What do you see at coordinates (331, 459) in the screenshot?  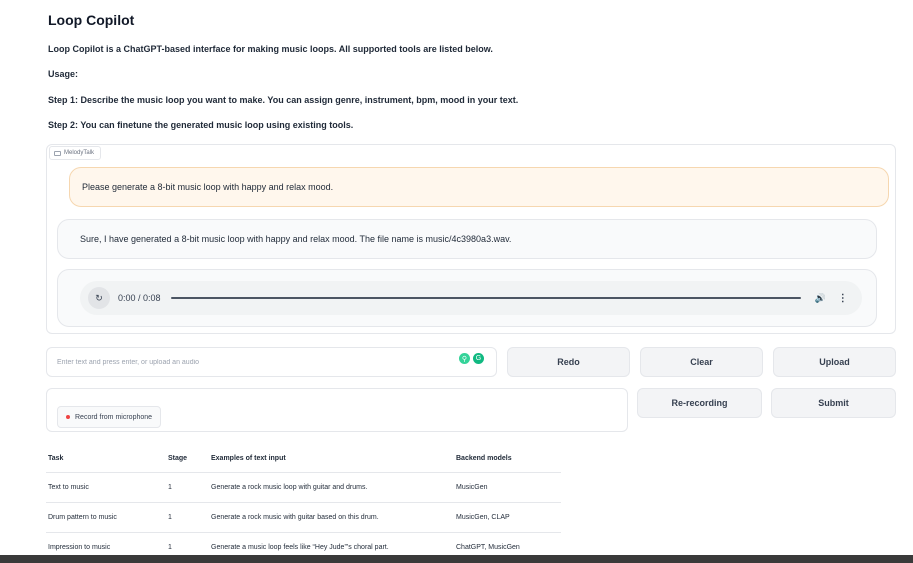 I see `table-header: Examples of text input` at bounding box center [331, 459].